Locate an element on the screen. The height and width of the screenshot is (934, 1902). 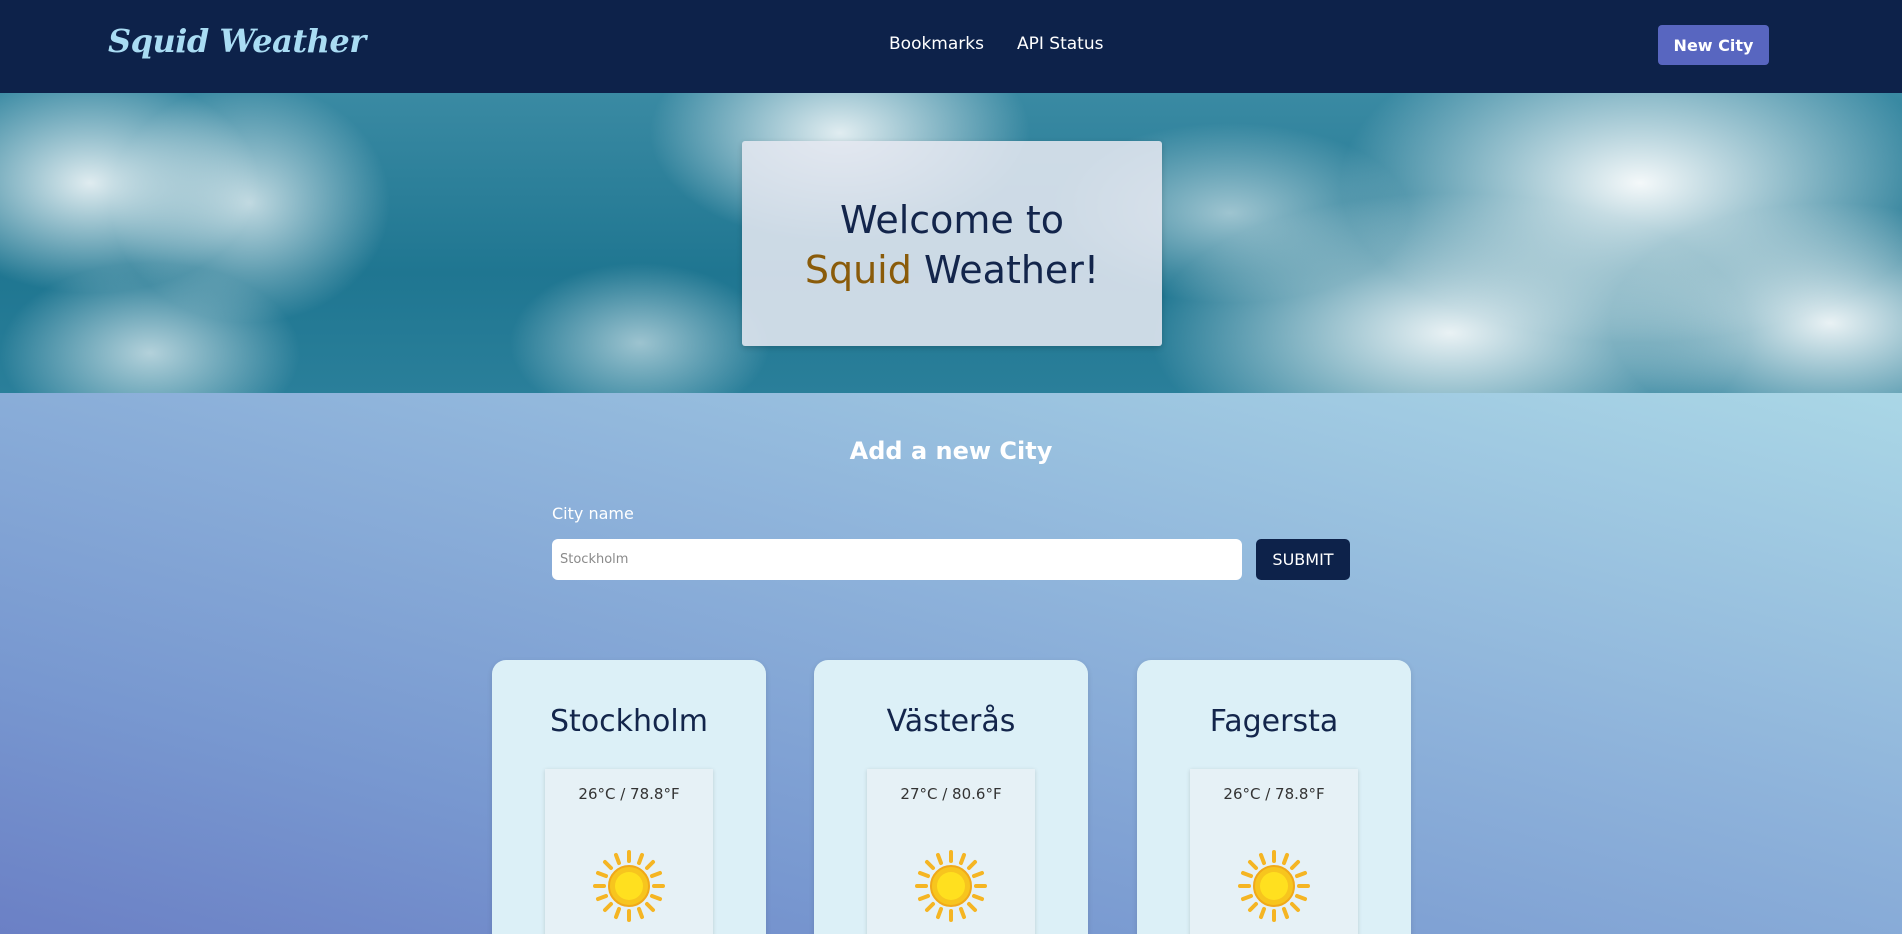
welcome-squid-word: Squid is located at coordinates (858, 270).